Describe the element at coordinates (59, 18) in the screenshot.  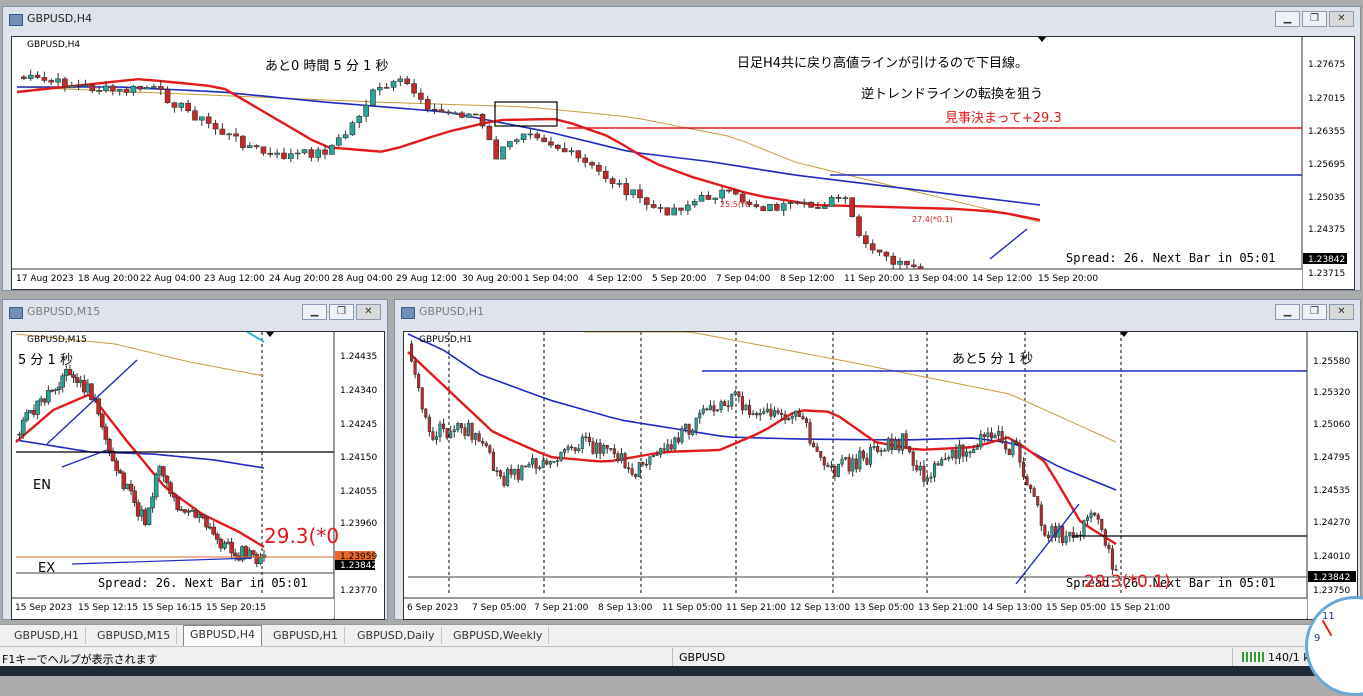
I see `window-title: GBPUSD,H4` at that location.